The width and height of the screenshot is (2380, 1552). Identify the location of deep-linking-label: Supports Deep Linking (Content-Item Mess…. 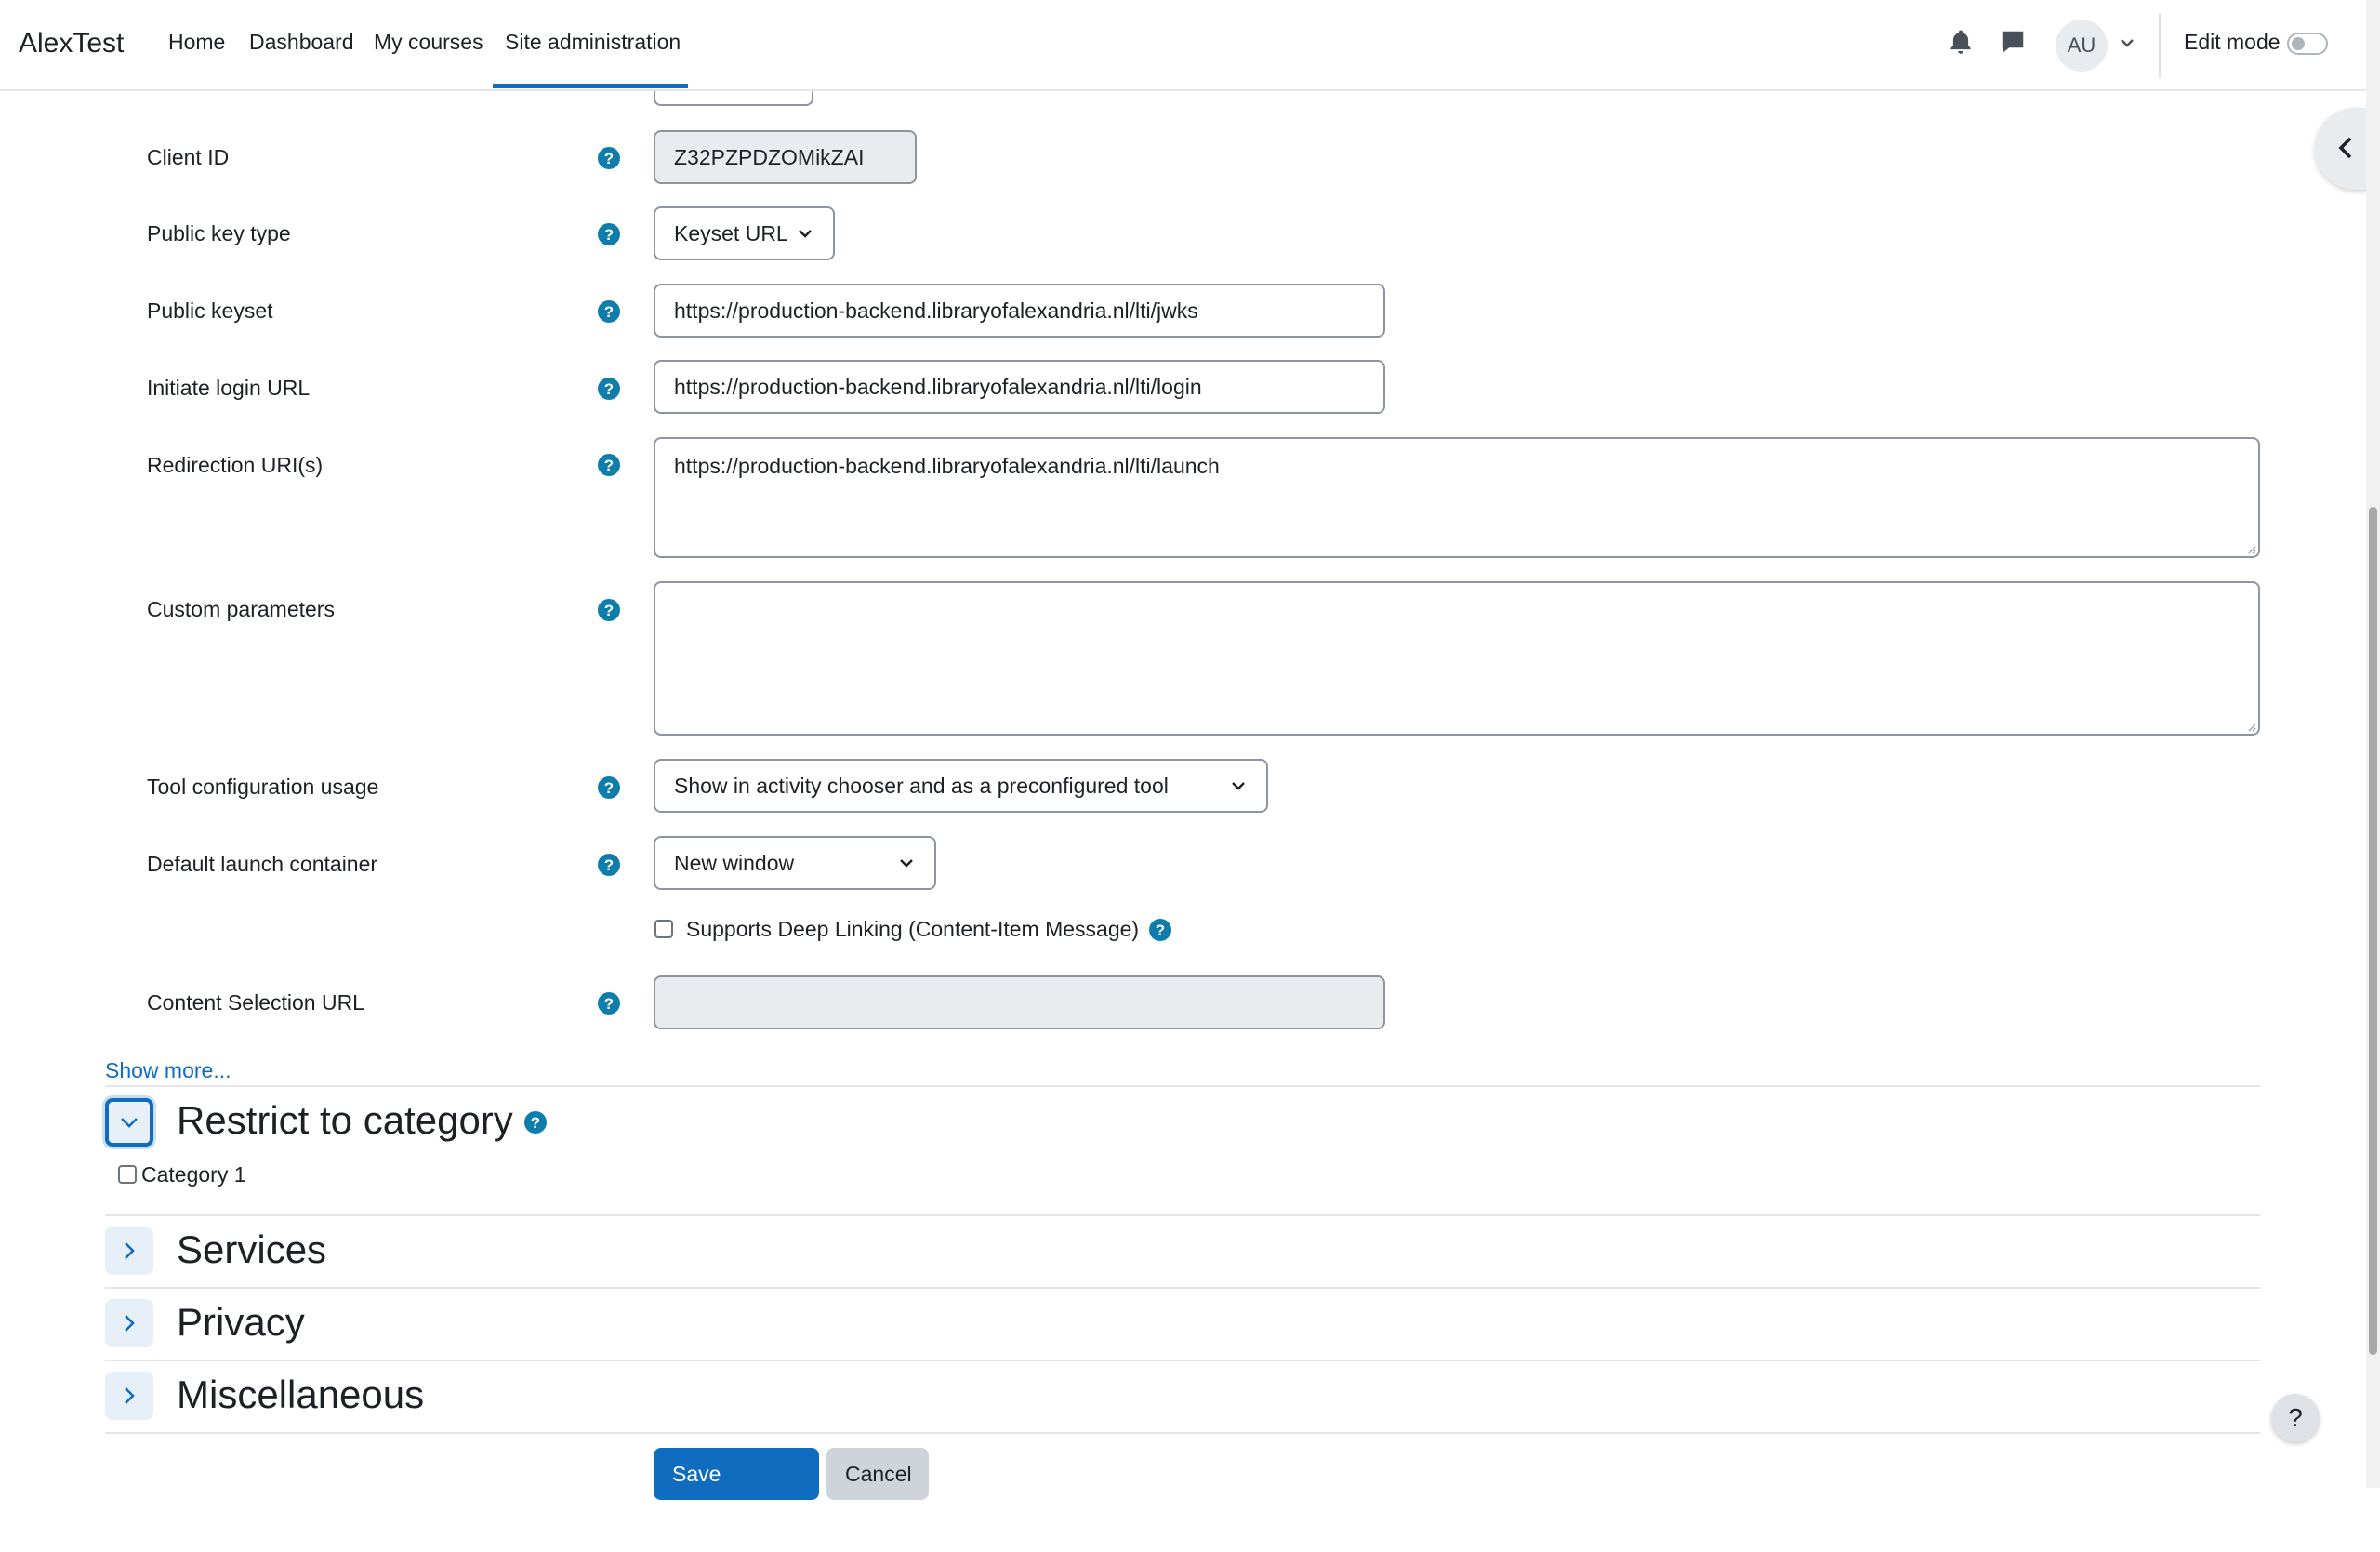
(913, 929).